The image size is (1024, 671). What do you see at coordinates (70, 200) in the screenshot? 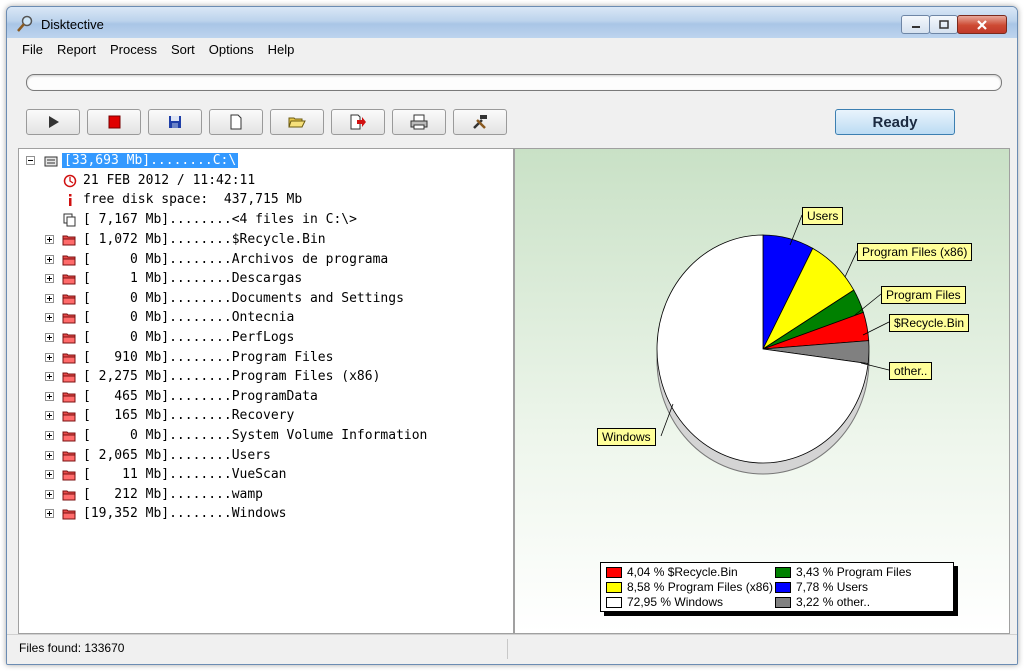
I see `info-icon` at bounding box center [70, 200].